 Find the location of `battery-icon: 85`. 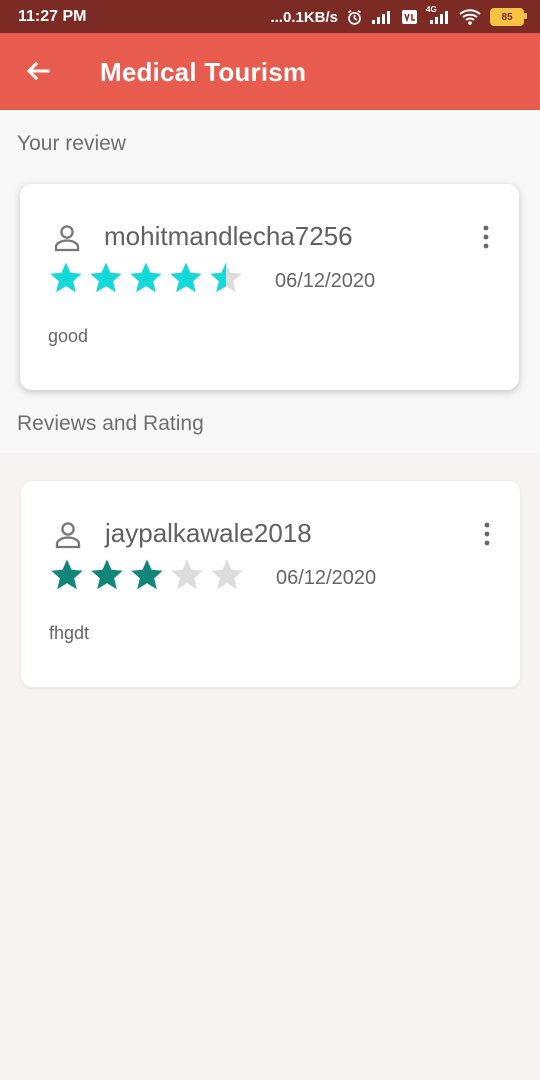

battery-icon: 85 is located at coordinates (508, 17).